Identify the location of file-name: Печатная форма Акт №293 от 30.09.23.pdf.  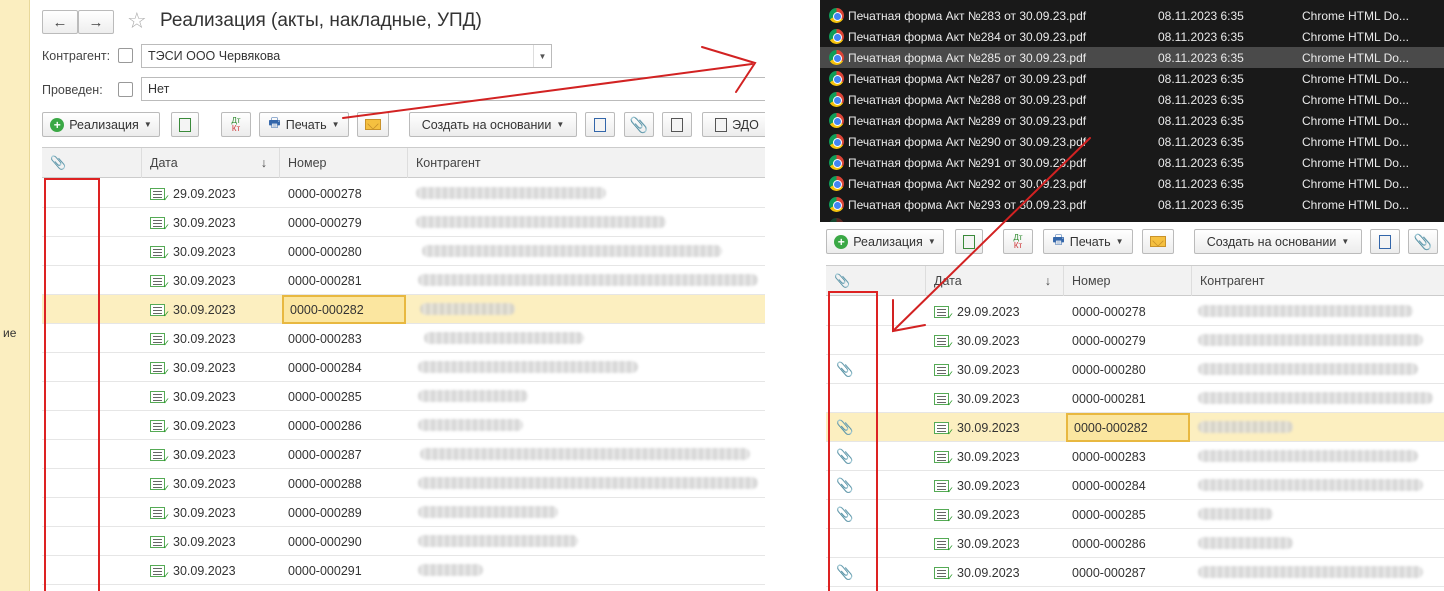
(967, 204).